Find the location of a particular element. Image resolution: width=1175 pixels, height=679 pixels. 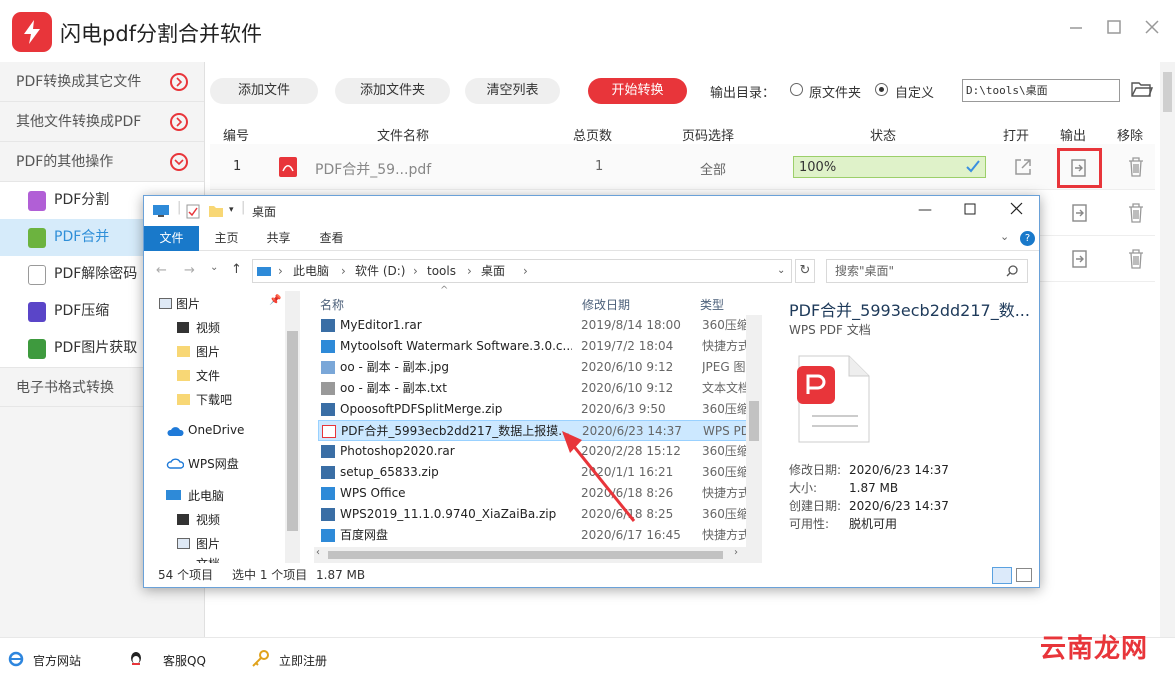

qat-dropdown-icon: ▾ is located at coordinates (231, 210).